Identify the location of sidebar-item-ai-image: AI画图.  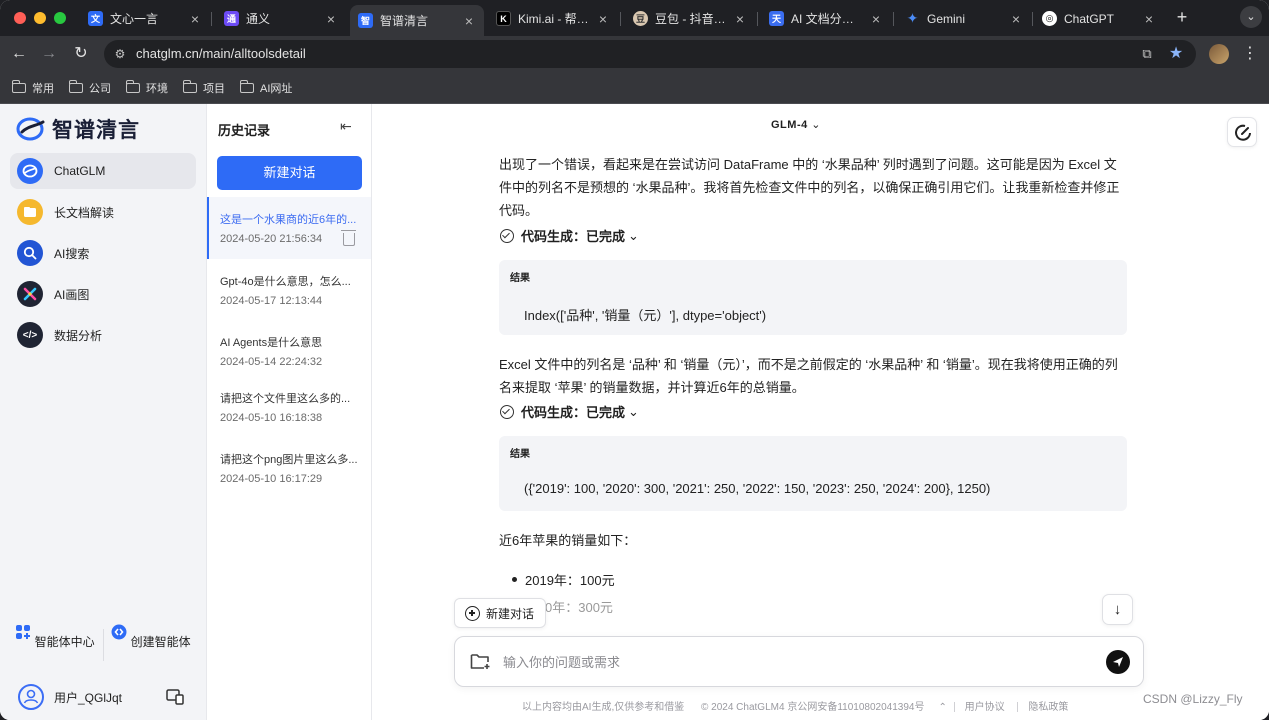
(103, 294).